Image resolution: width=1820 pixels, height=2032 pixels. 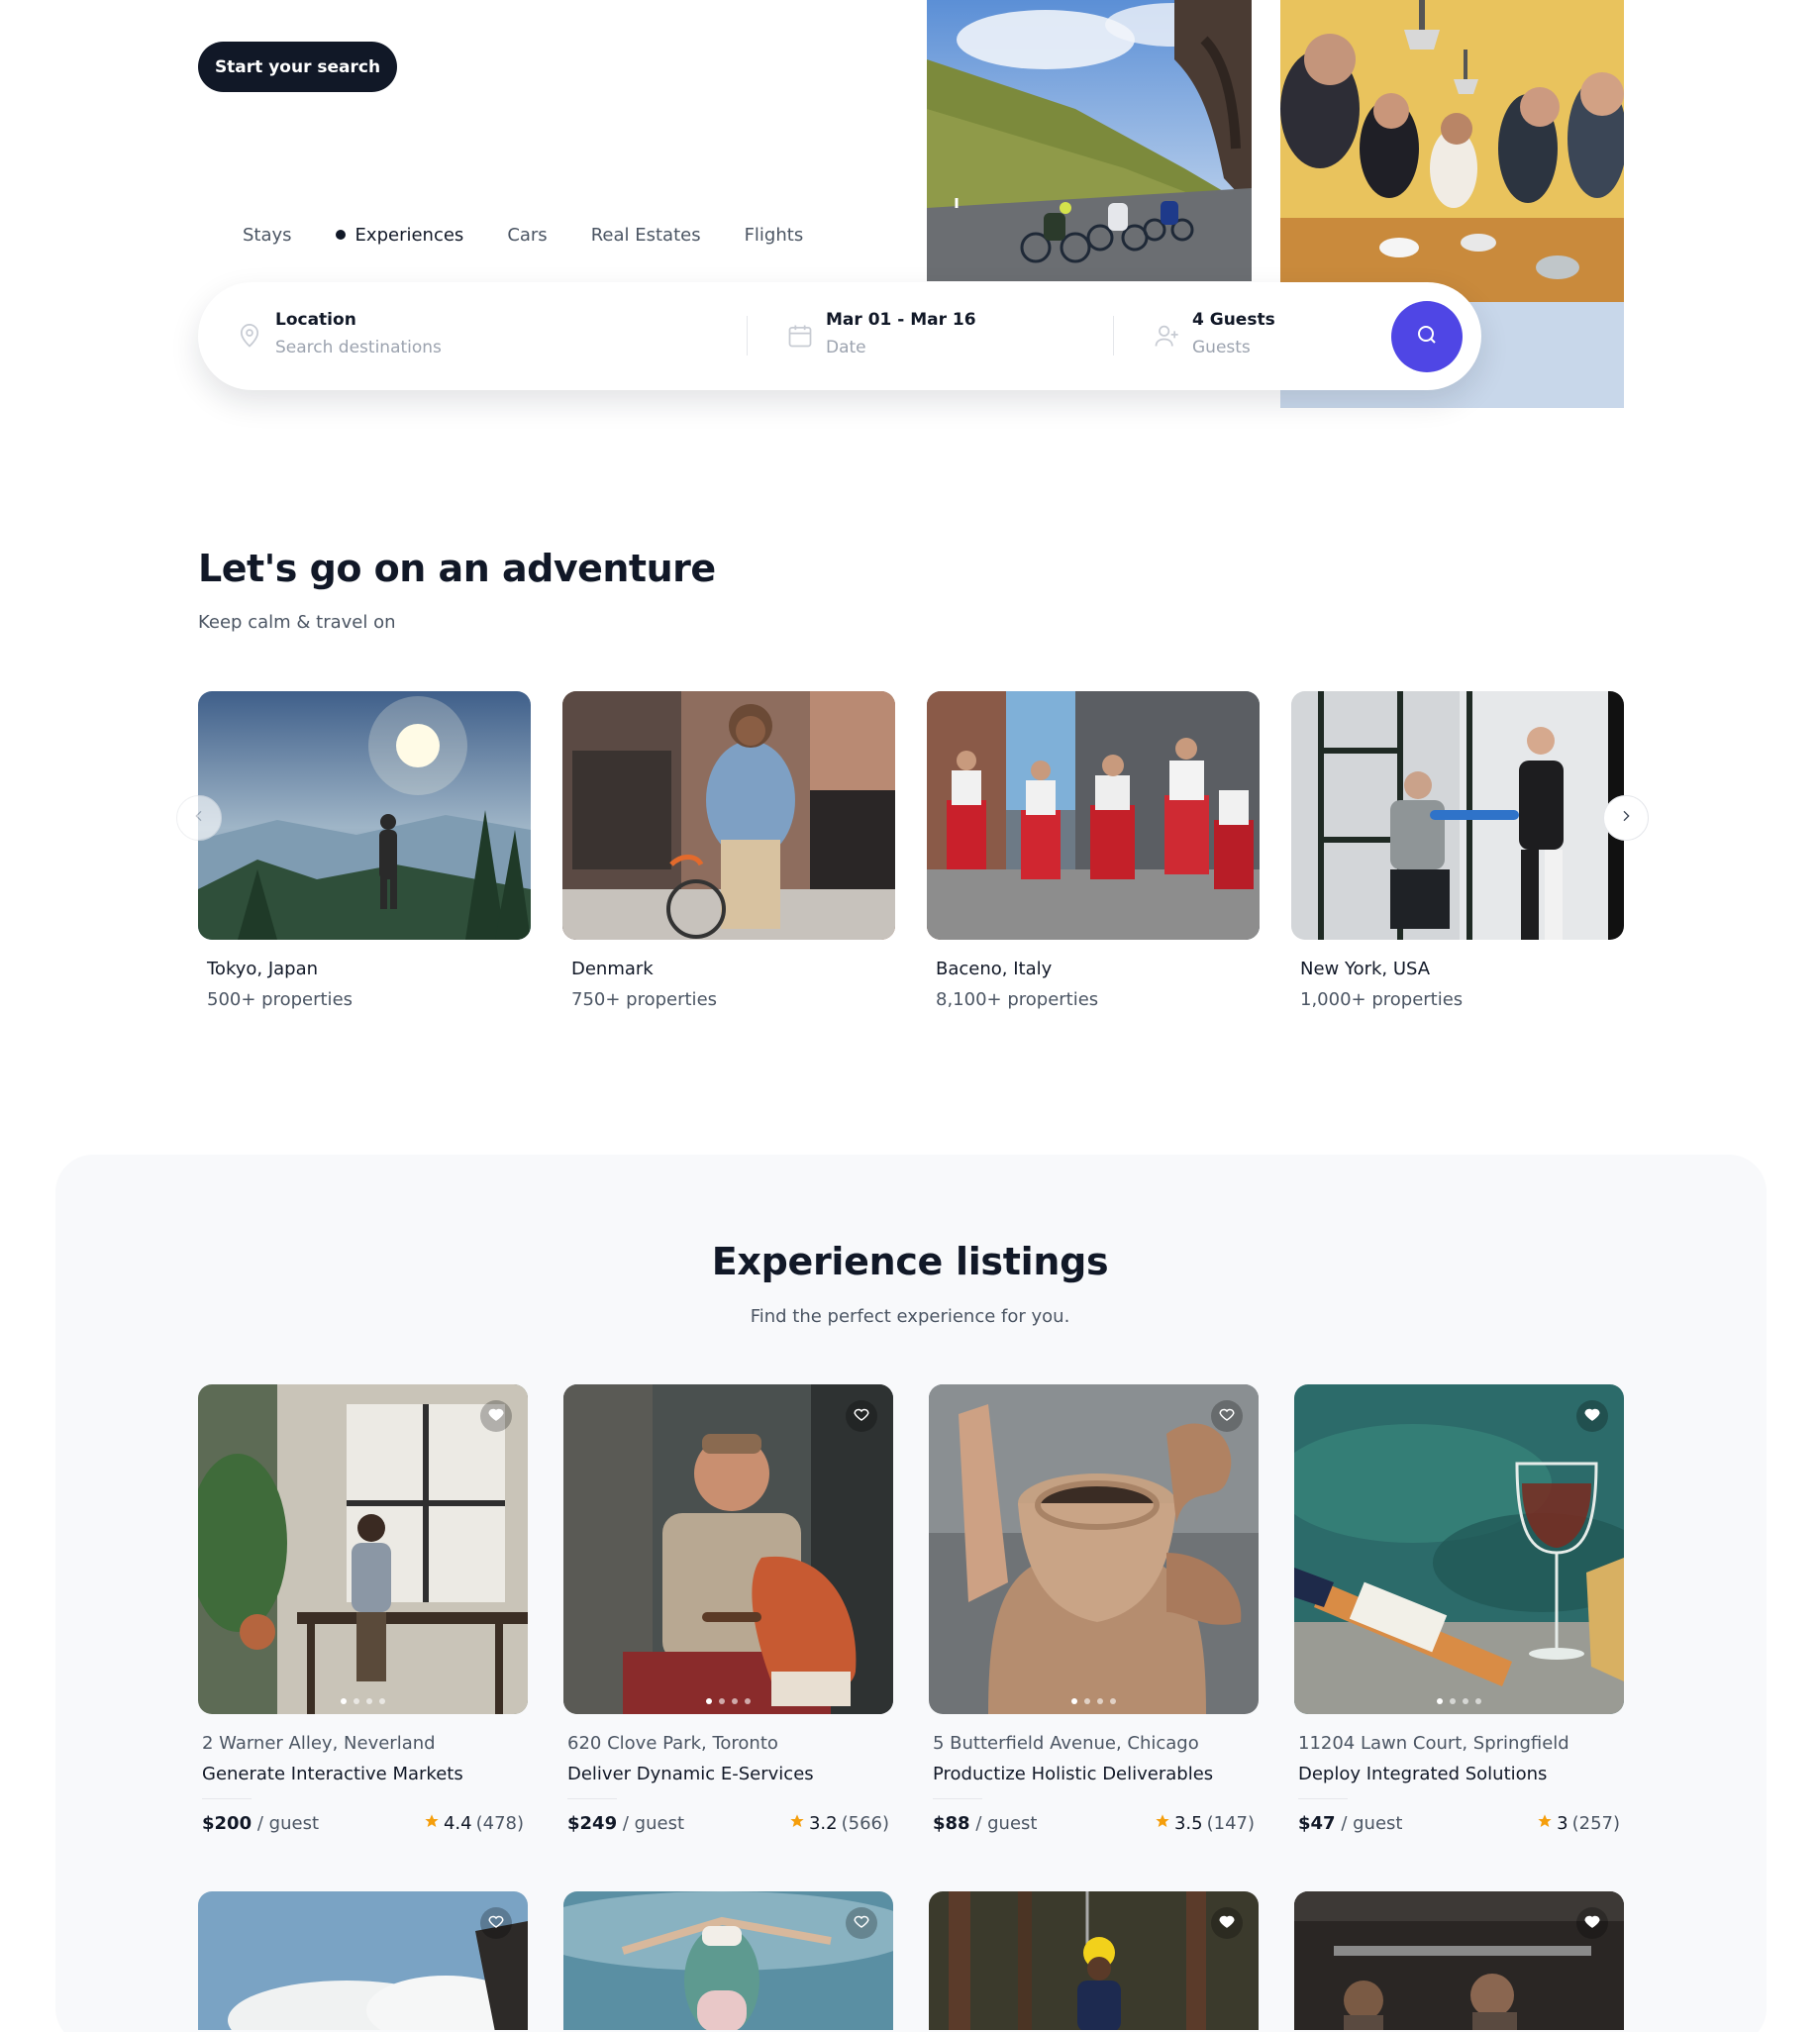 What do you see at coordinates (672, 1743) in the screenshot?
I see `listing-address: 620 Clove Park, Toronto` at bounding box center [672, 1743].